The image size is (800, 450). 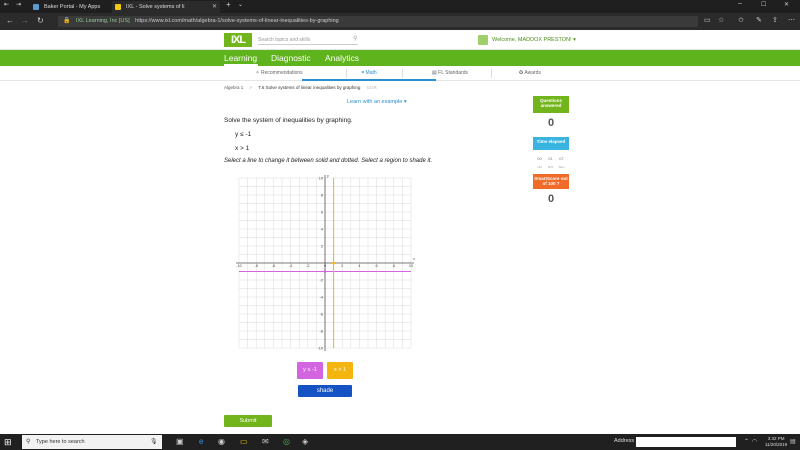 I want to click on skill-code: GGR, so click(x=371, y=87).